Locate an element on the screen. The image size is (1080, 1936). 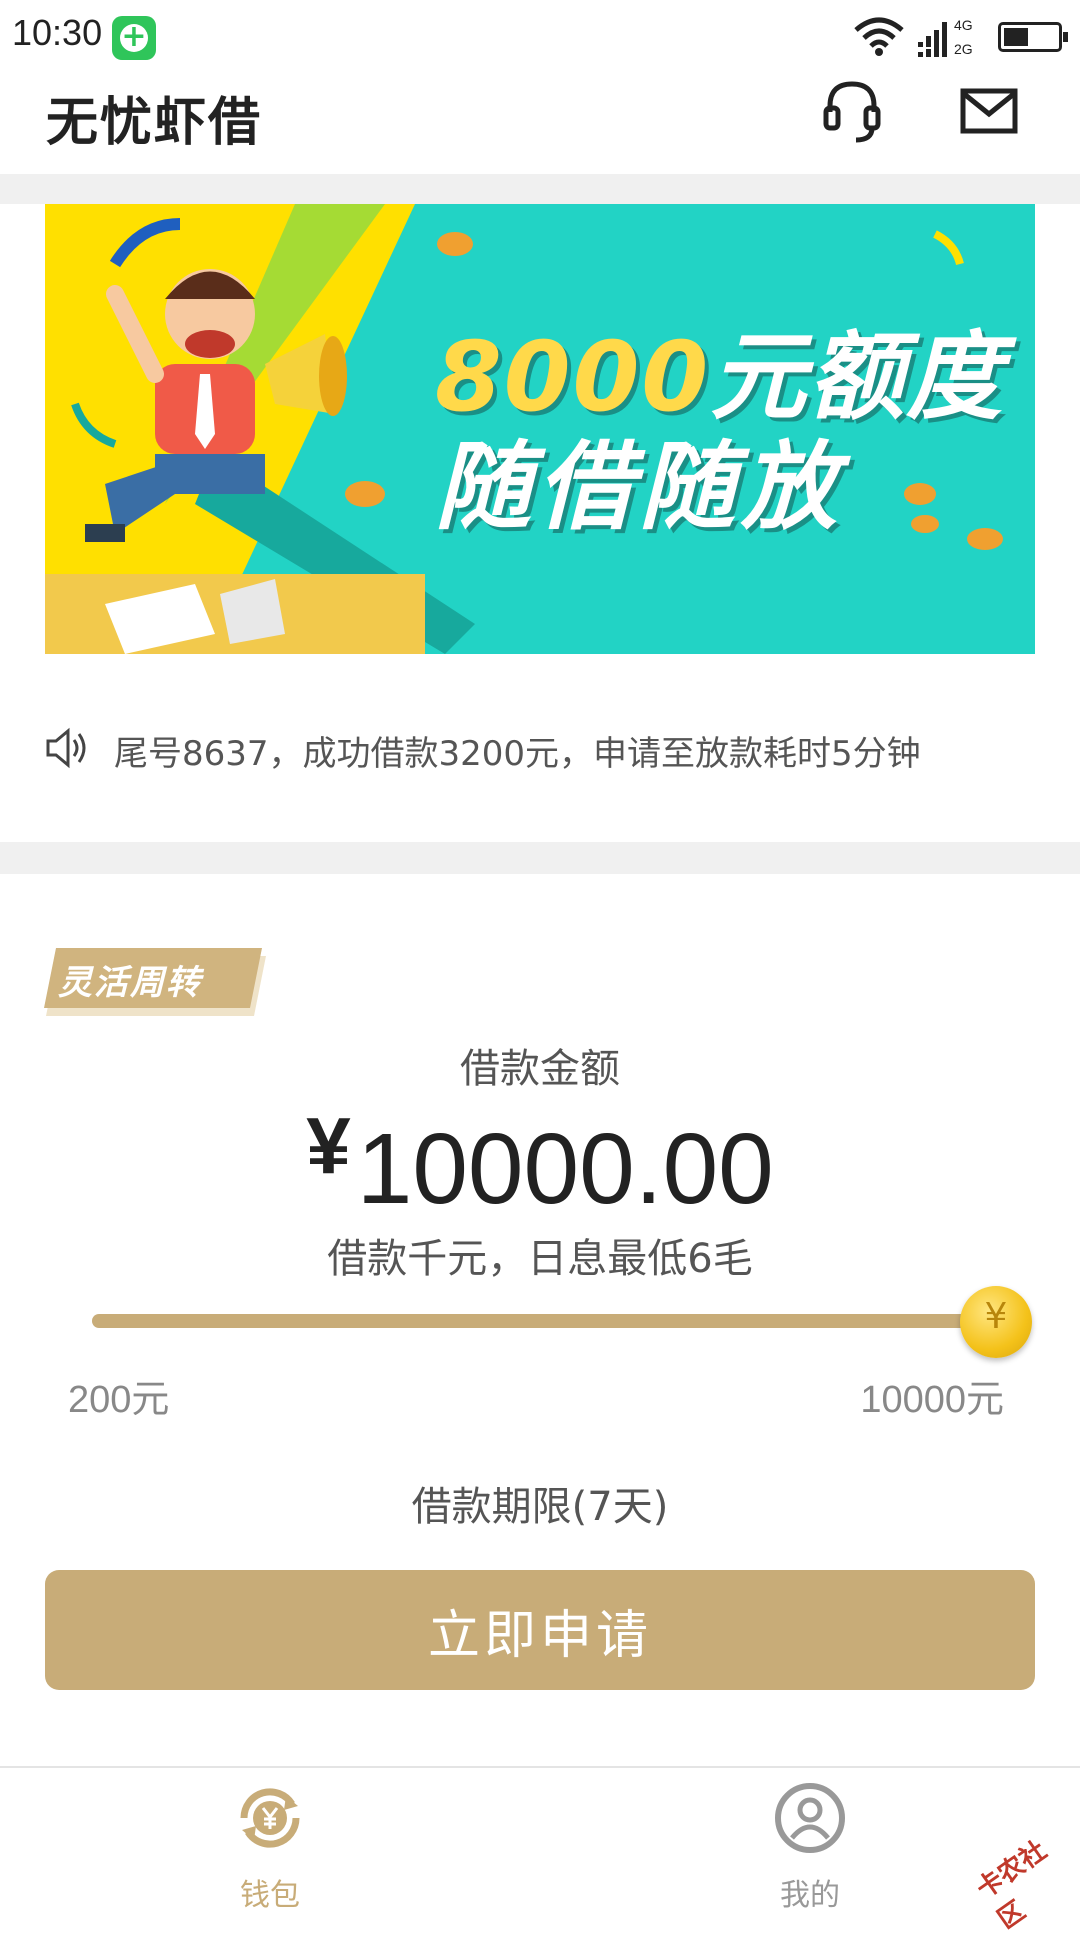
amount-label: 借款金额 is located at coordinates (540, 1069).